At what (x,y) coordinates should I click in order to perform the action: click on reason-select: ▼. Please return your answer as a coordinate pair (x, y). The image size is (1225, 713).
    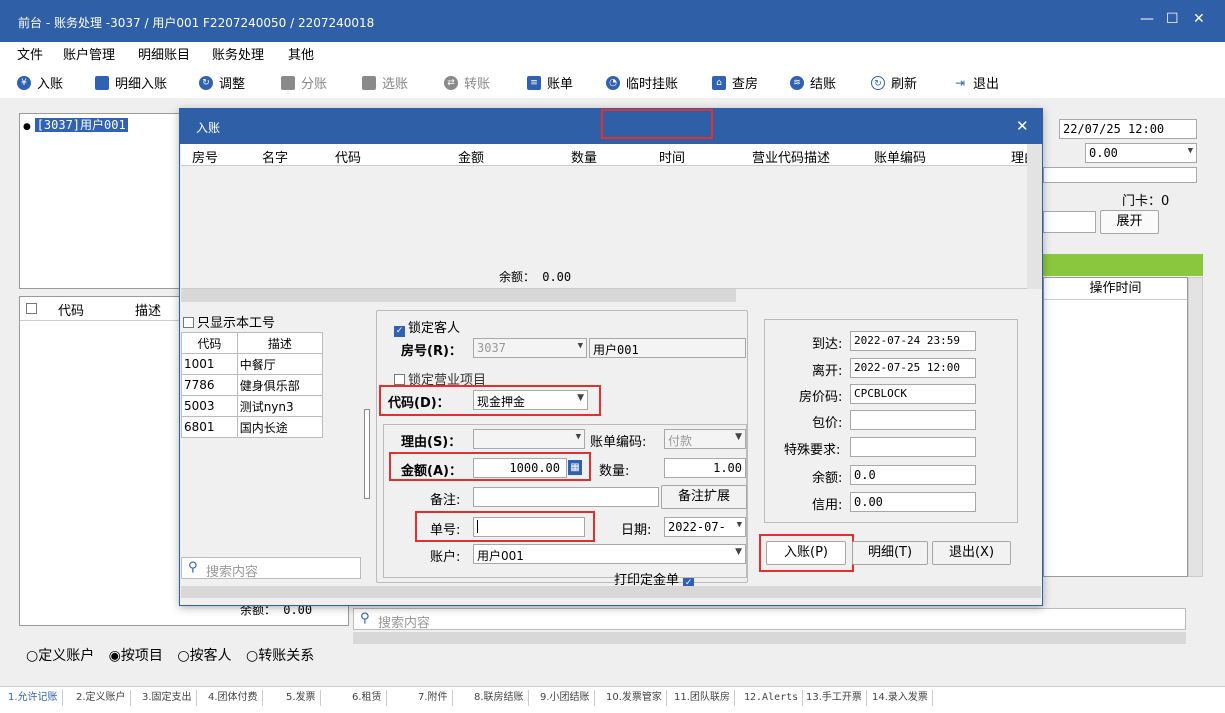
    Looking at the image, I should click on (529, 439).